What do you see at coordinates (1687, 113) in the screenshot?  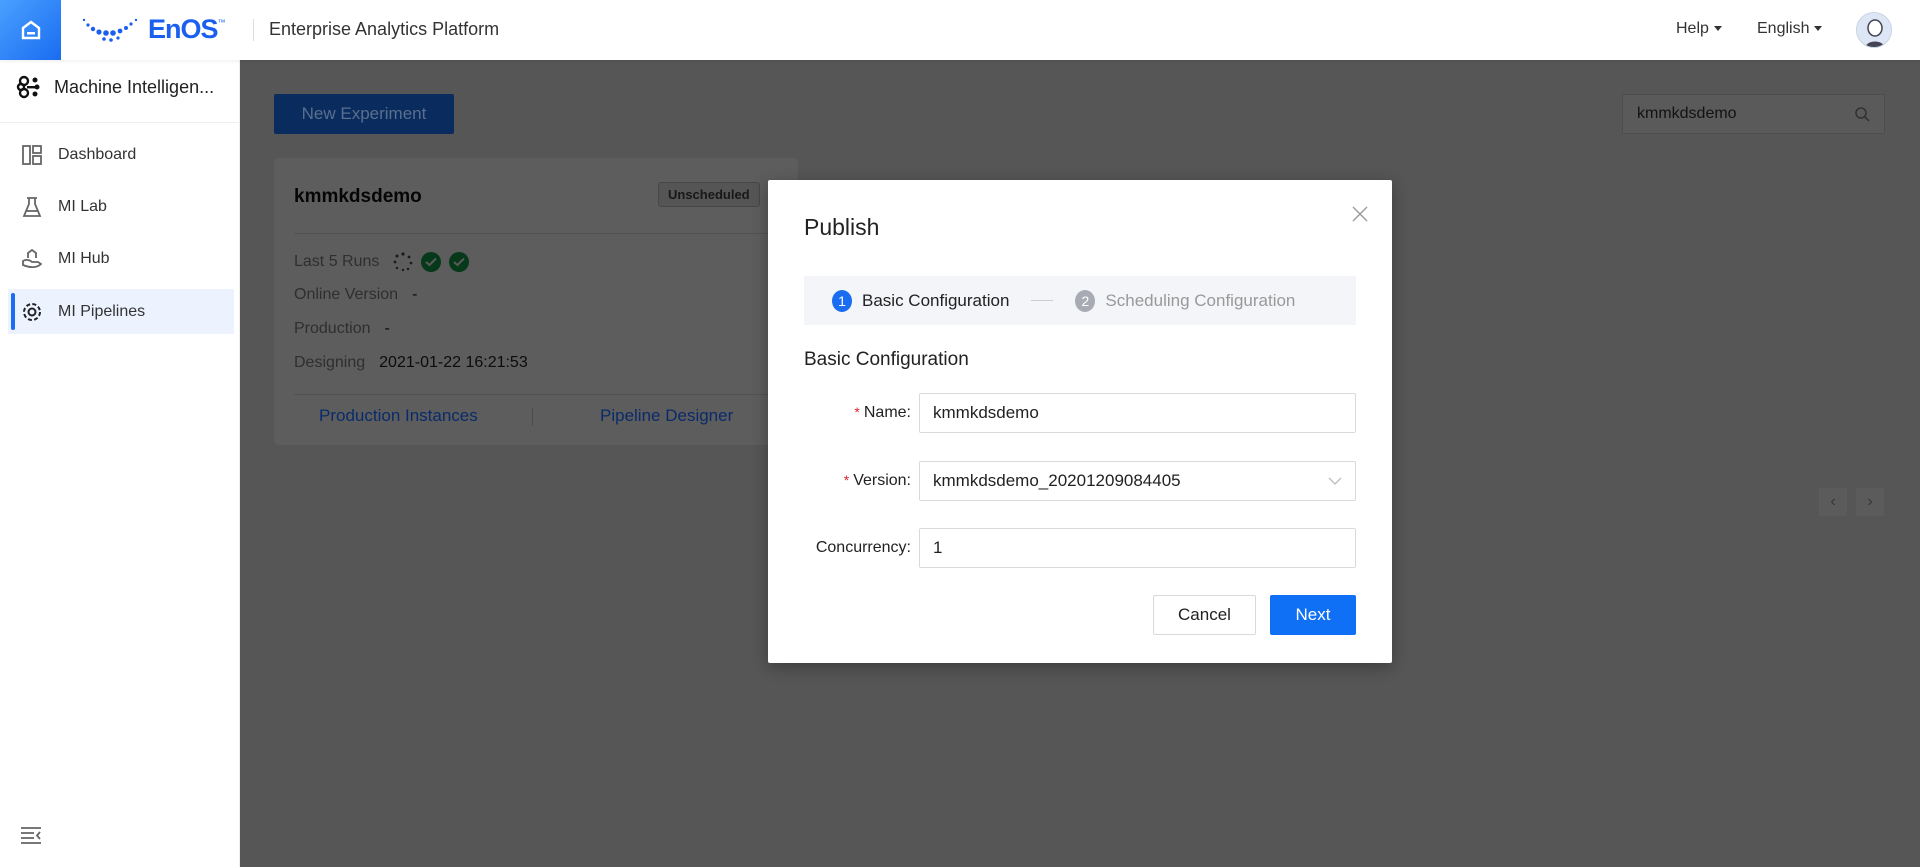 I see `search-value: kmmkdsdemo` at bounding box center [1687, 113].